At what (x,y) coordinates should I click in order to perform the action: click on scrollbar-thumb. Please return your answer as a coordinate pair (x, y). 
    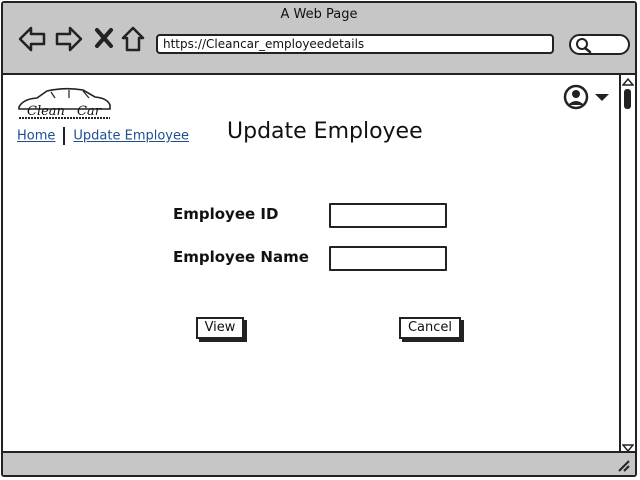
    Looking at the image, I should click on (627, 99).